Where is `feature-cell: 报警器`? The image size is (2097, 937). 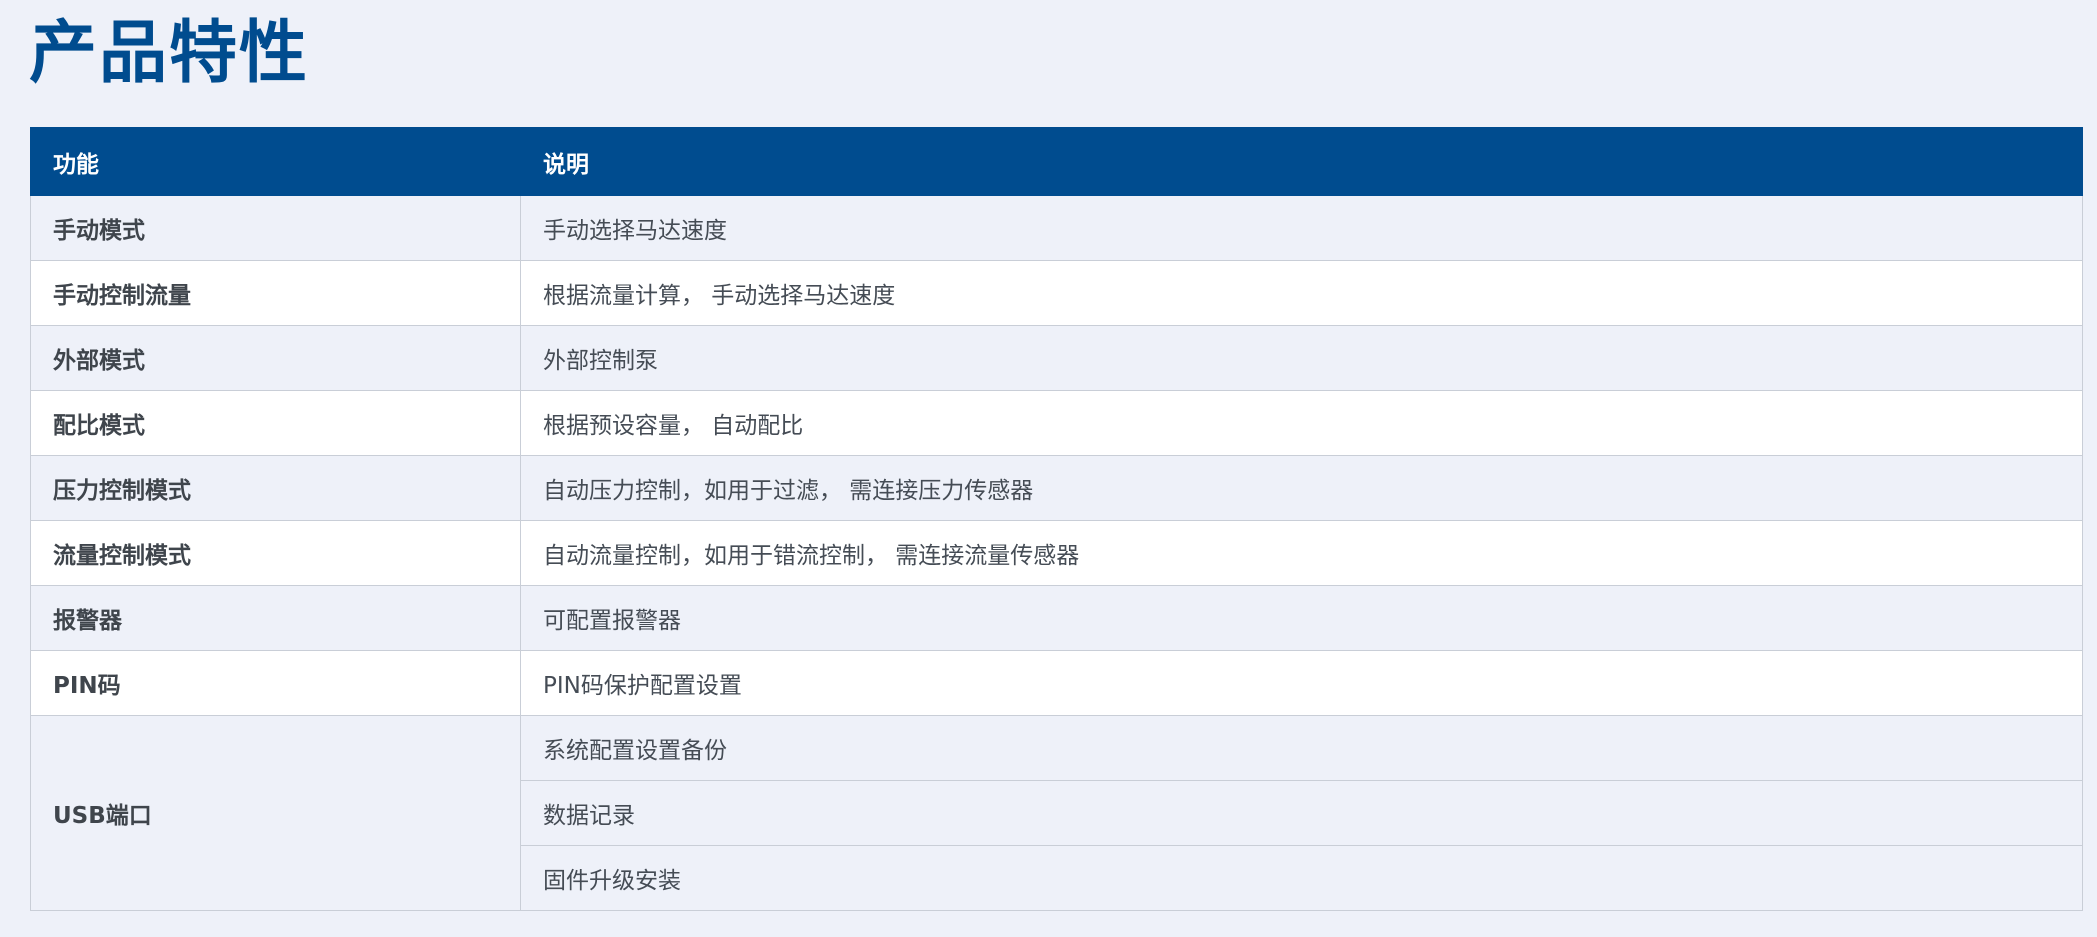 feature-cell: 报警器 is located at coordinates (275, 618).